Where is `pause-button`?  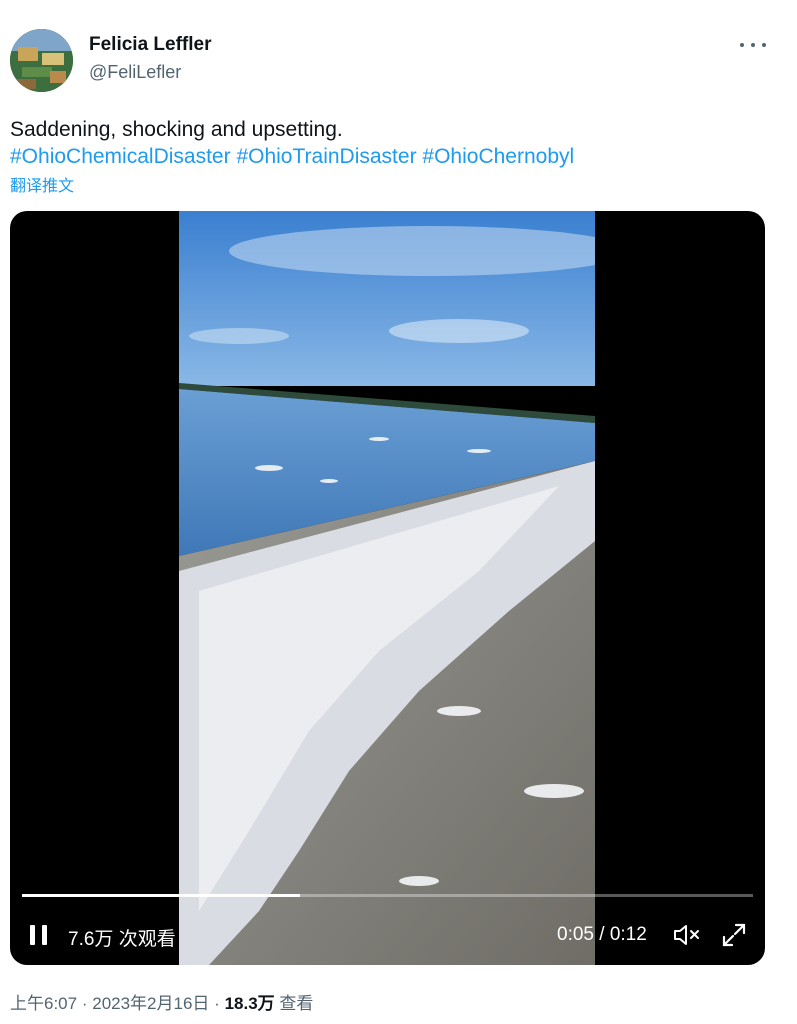
pause-button is located at coordinates (39, 935).